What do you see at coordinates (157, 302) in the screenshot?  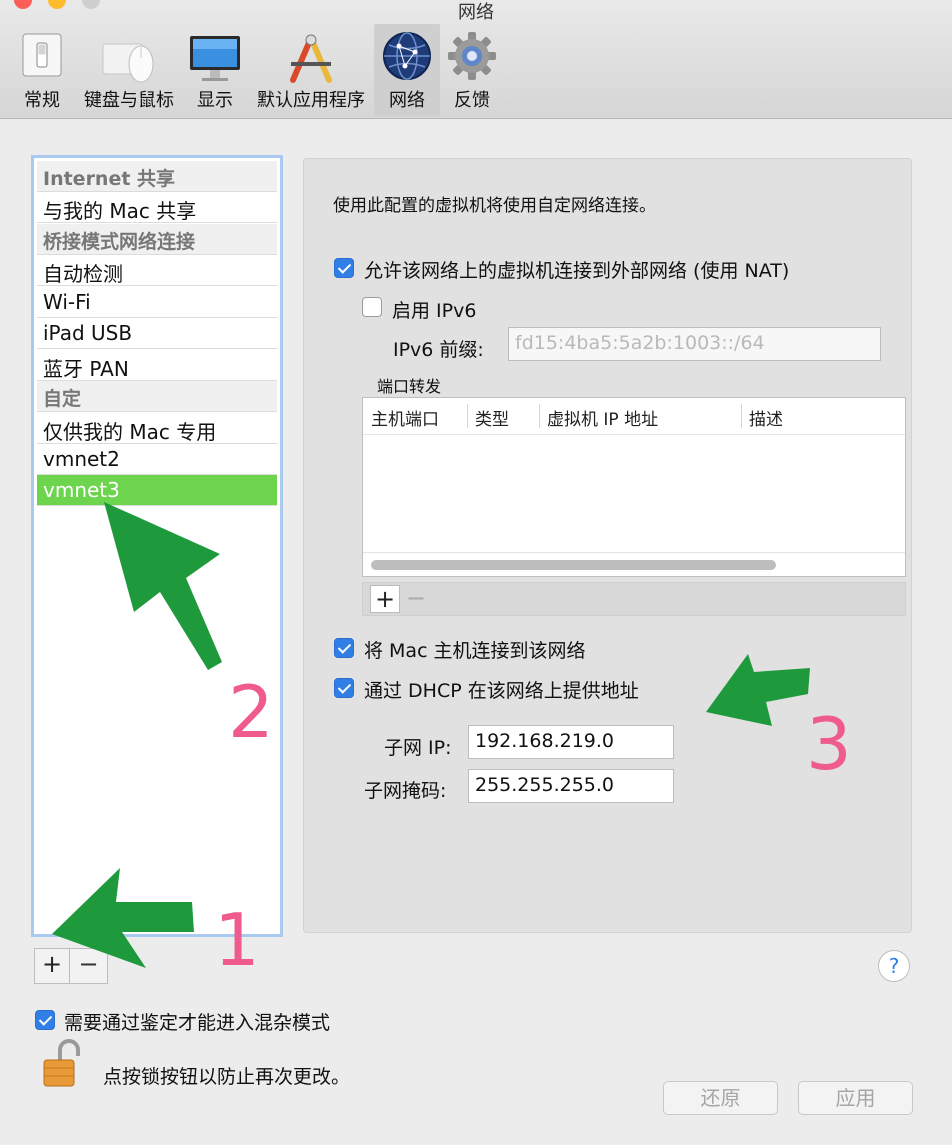 I see `list-item-wifi: Wi-Fi` at bounding box center [157, 302].